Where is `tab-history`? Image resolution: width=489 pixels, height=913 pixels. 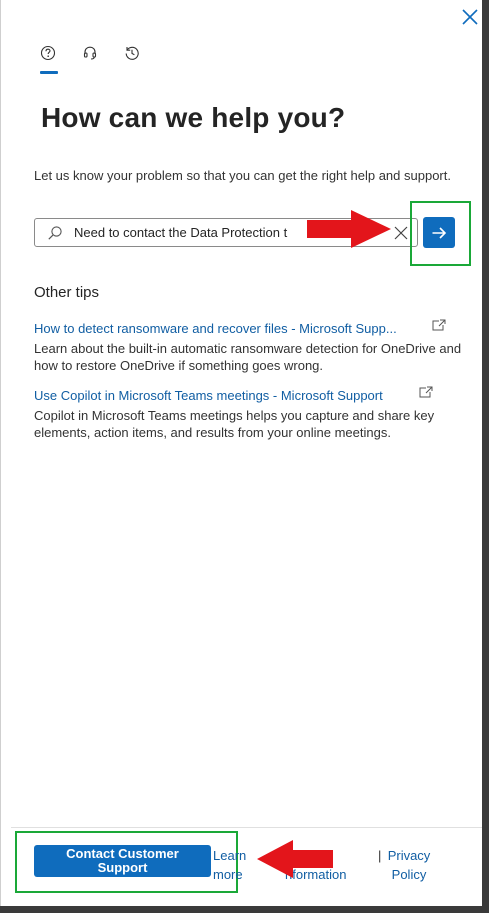
tab-history is located at coordinates (132, 59).